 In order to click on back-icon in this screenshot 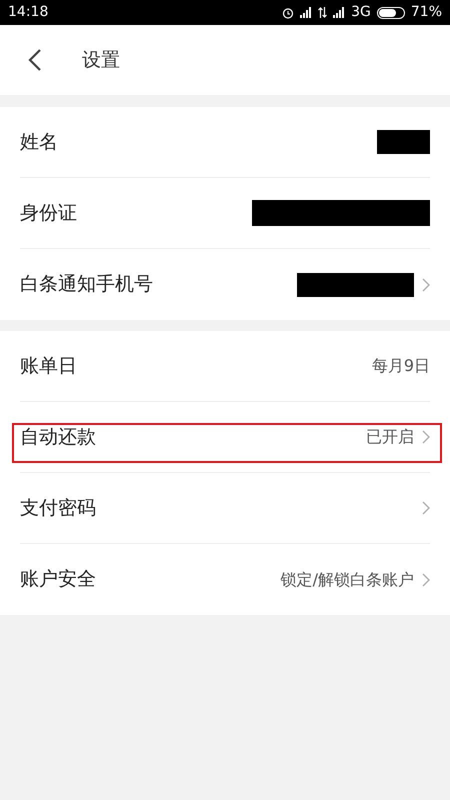, I will do `click(35, 60)`.